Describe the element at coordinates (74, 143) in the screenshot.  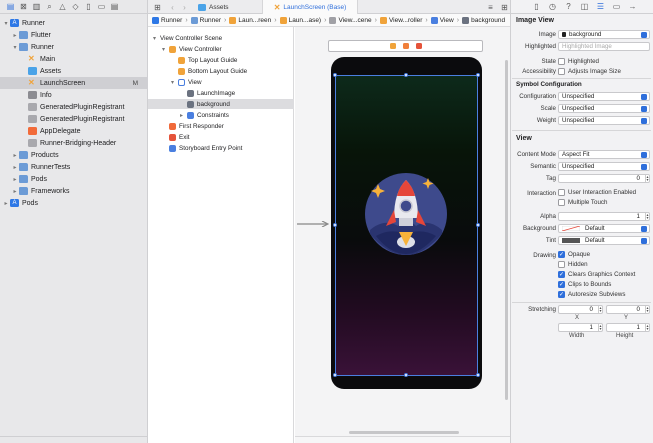
I see `navigator-item: Runner-Bridging-Header` at that location.